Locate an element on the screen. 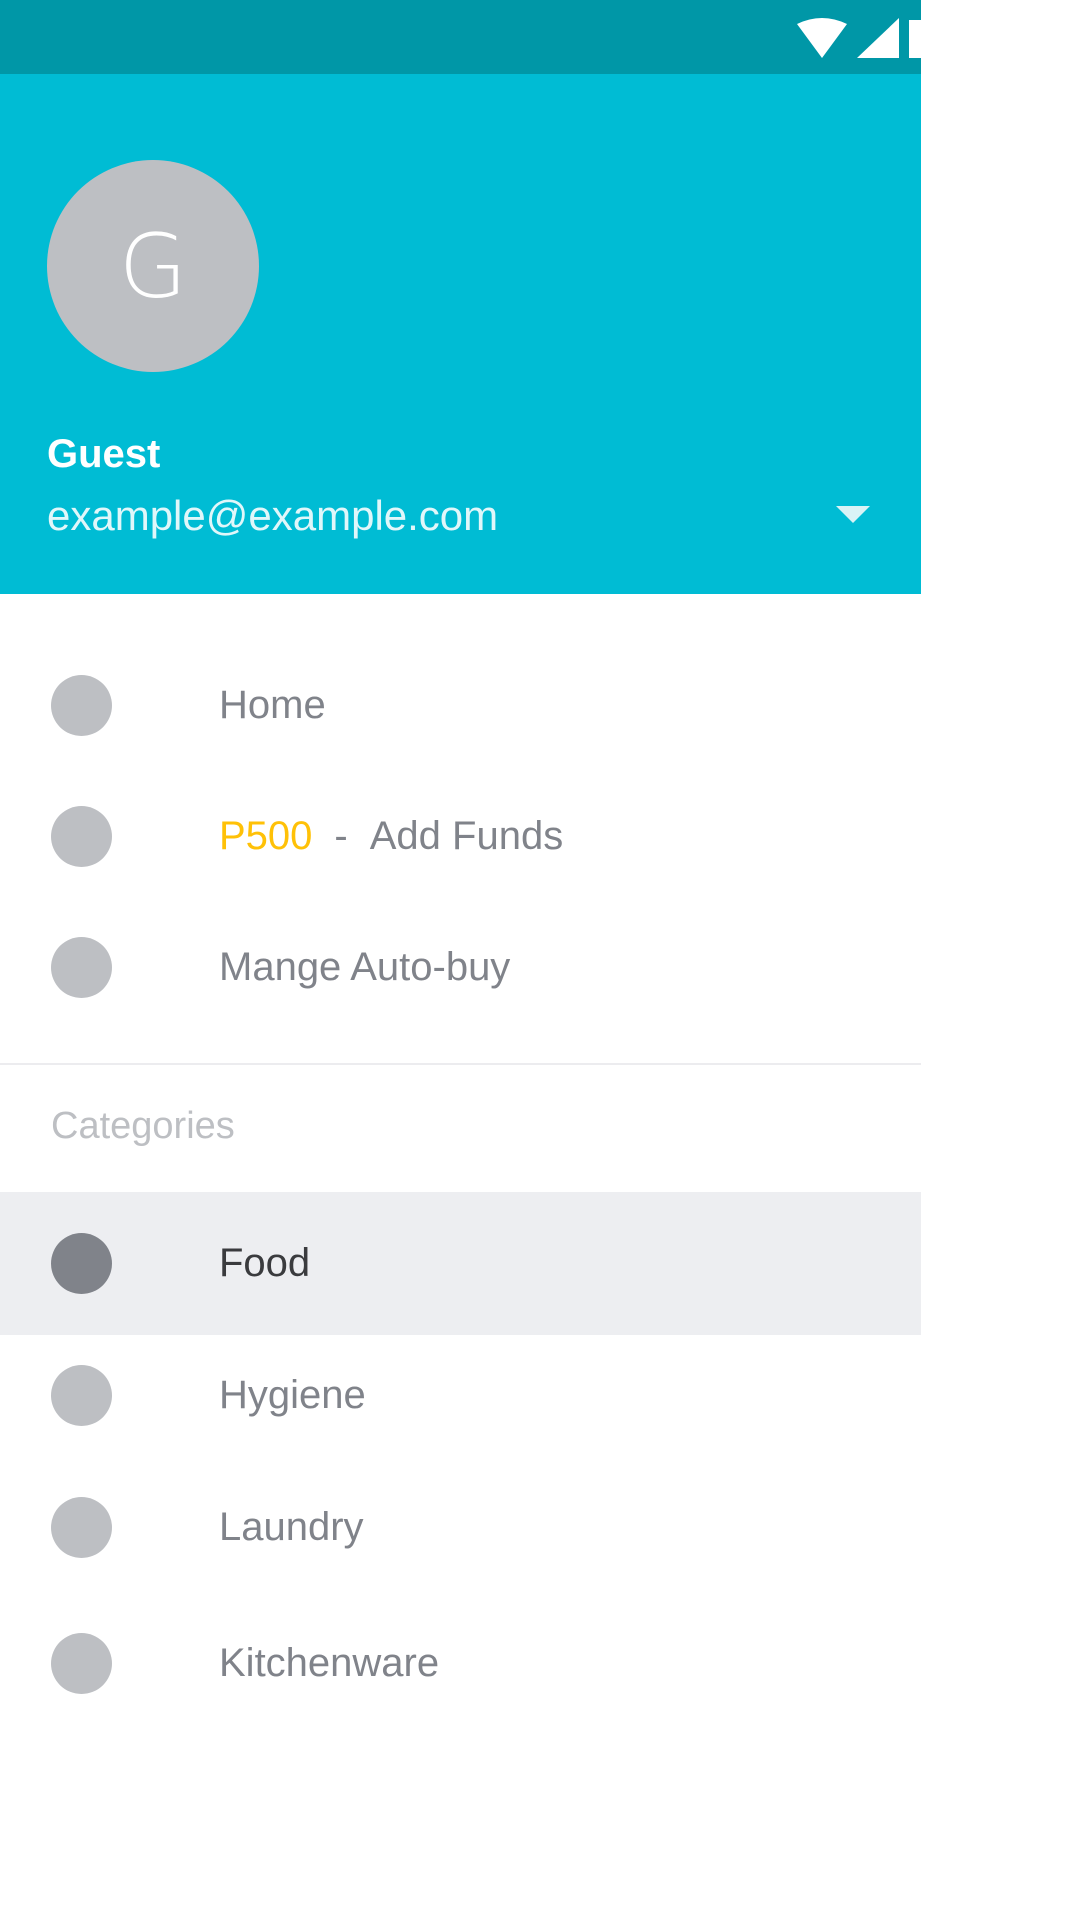 This screenshot has width=1081, height=1920. category-item-food: Food is located at coordinates (460, 1263).